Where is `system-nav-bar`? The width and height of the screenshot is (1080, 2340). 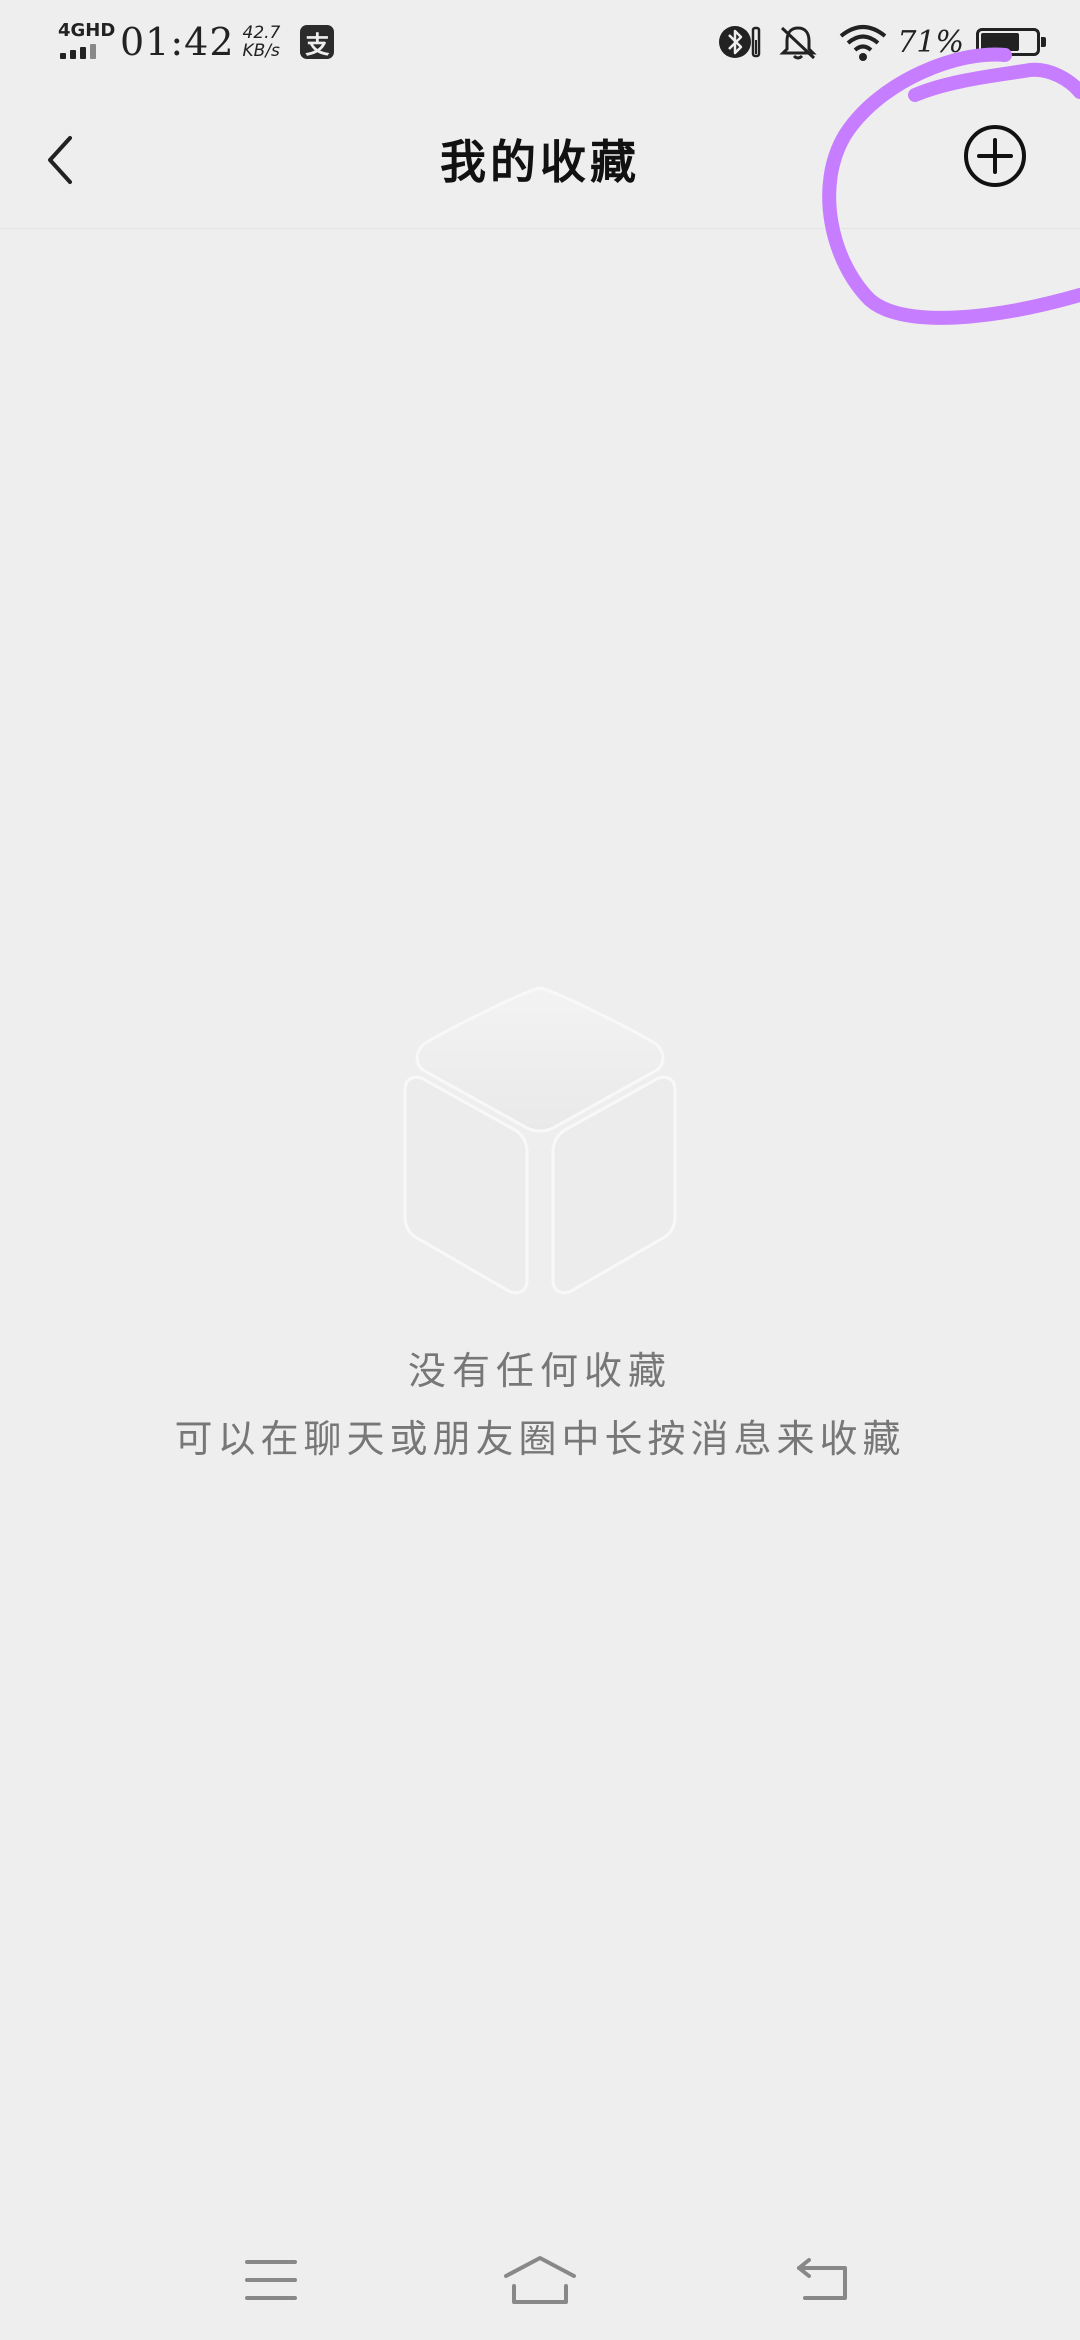
system-nav-bar is located at coordinates (540, 2280).